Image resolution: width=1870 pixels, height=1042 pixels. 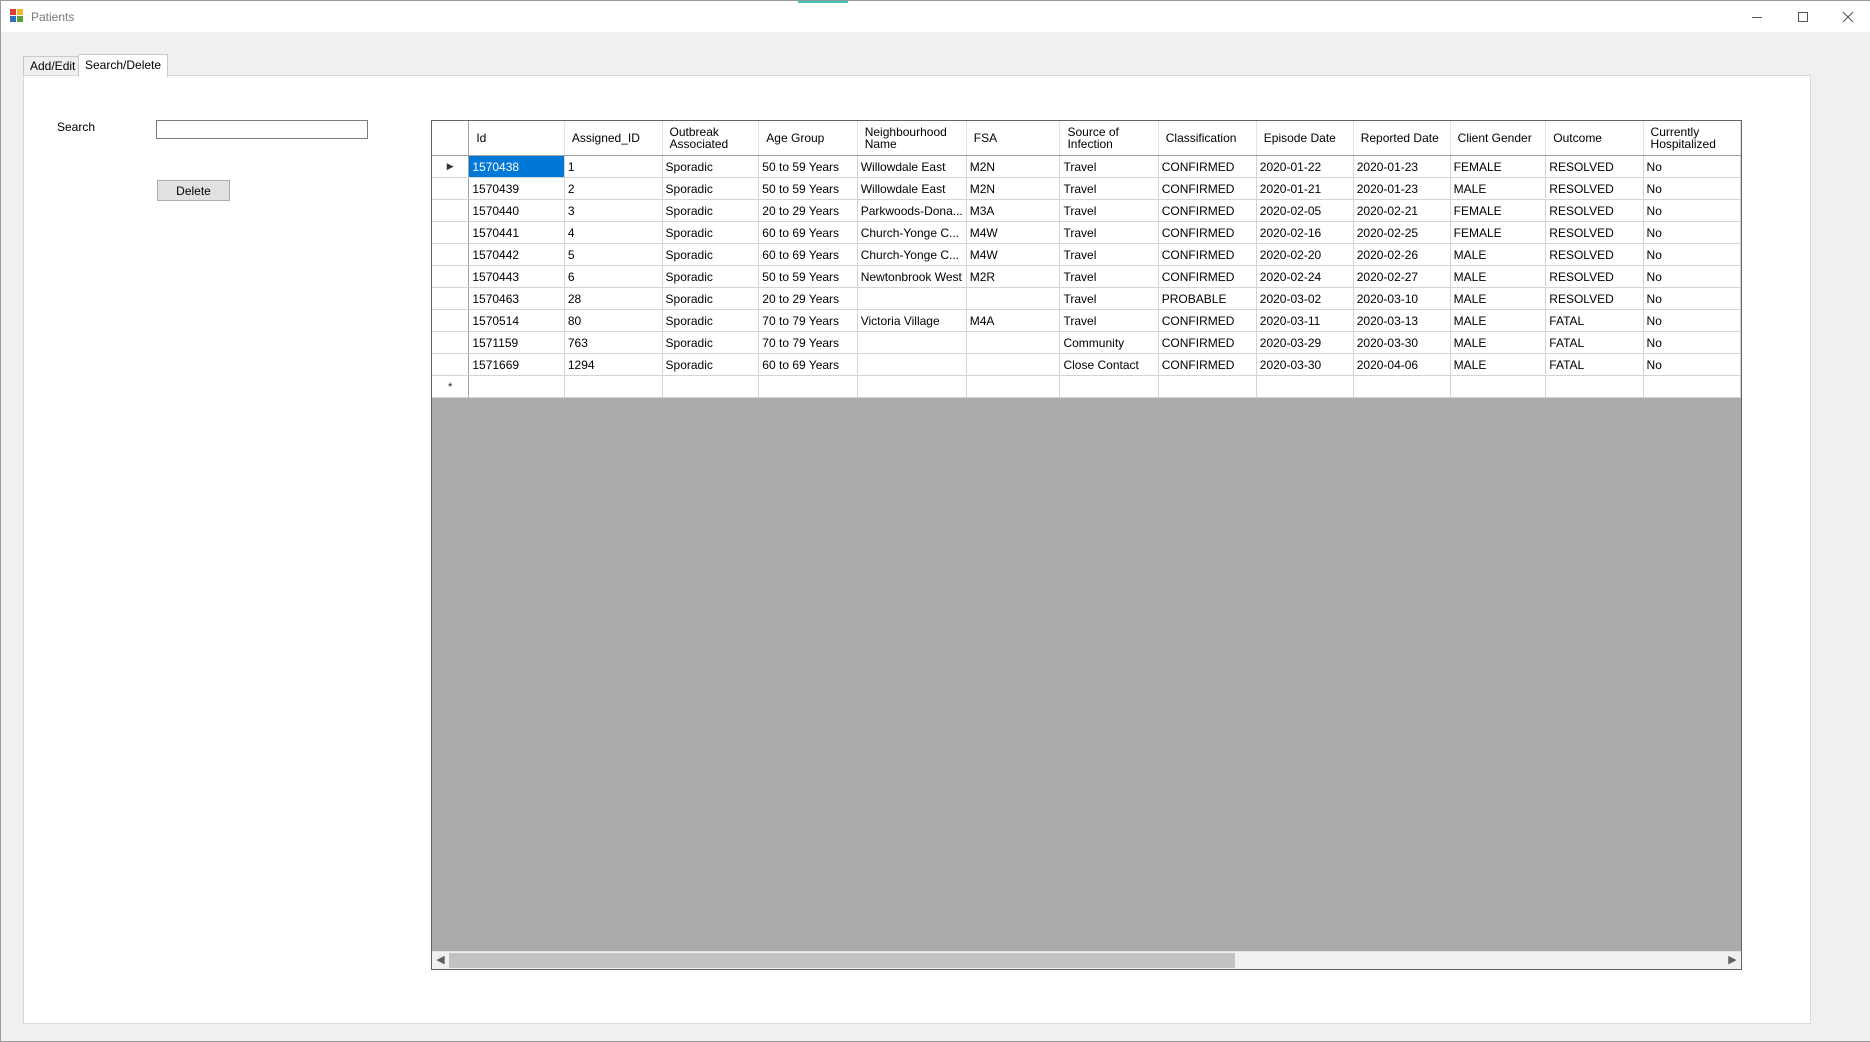 What do you see at coordinates (613, 276) in the screenshot?
I see `table-cell: 6` at bounding box center [613, 276].